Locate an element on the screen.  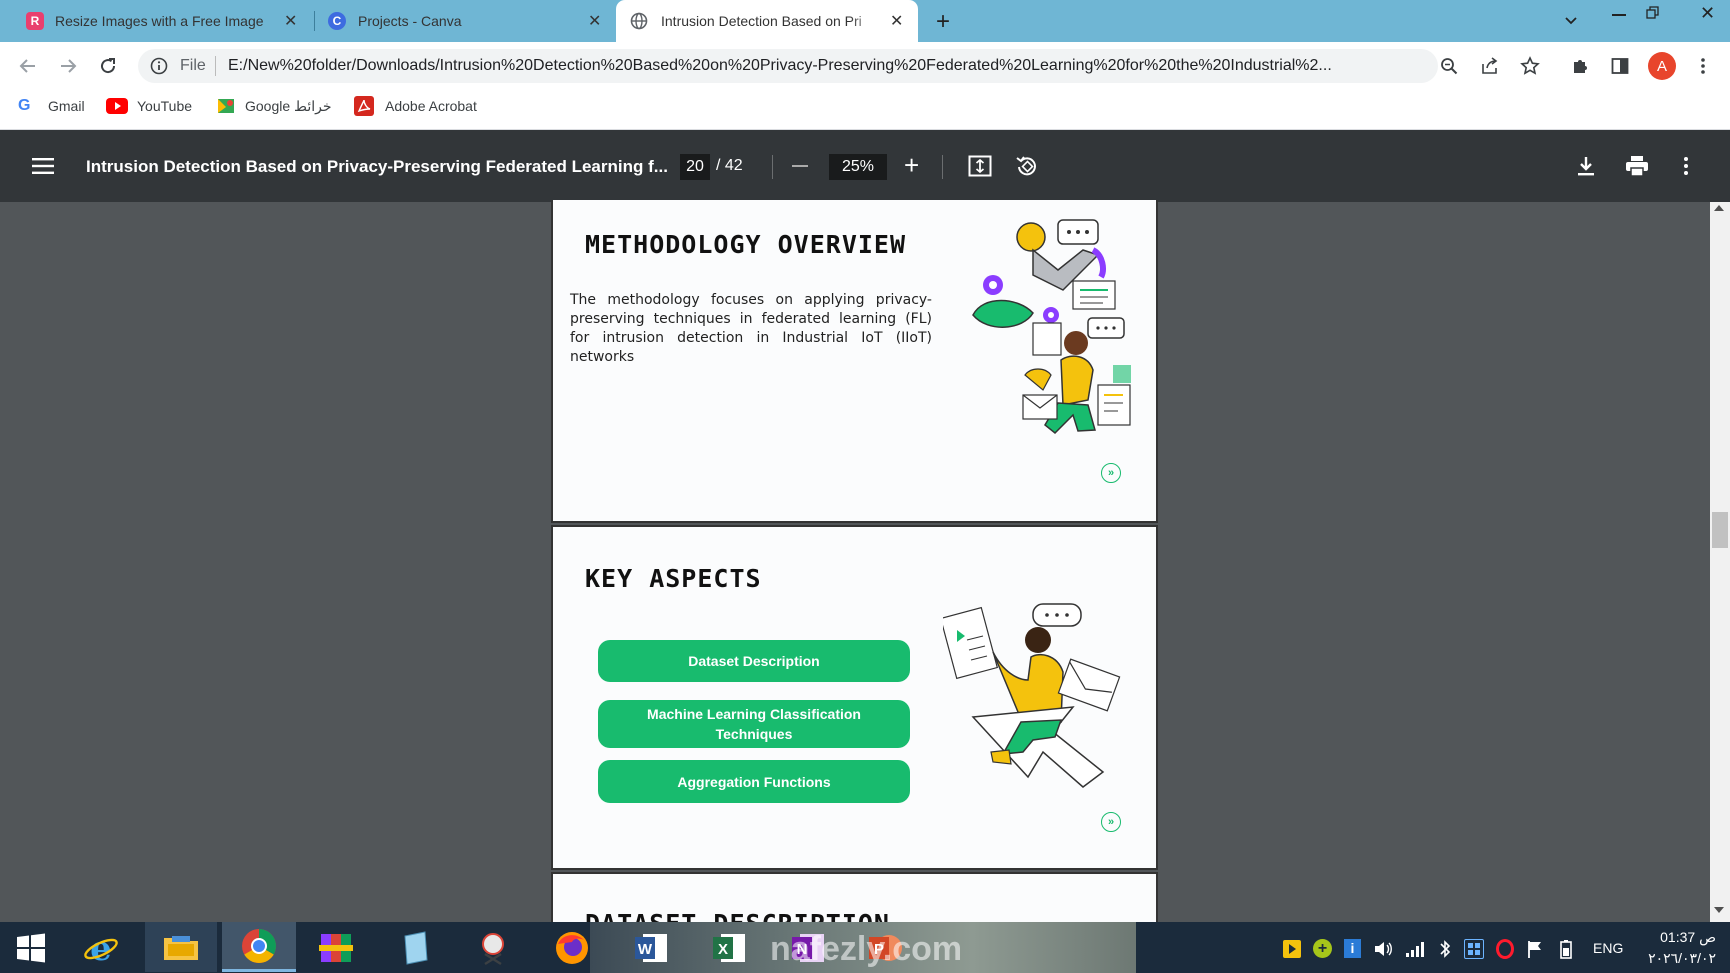
url-scheme: File is located at coordinates (193, 65).